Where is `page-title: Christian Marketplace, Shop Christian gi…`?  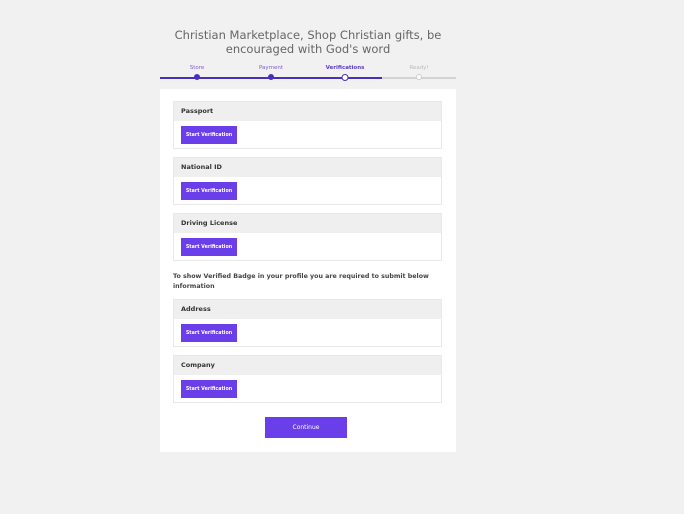 page-title: Christian Marketplace, Shop Christian gi… is located at coordinates (308, 42).